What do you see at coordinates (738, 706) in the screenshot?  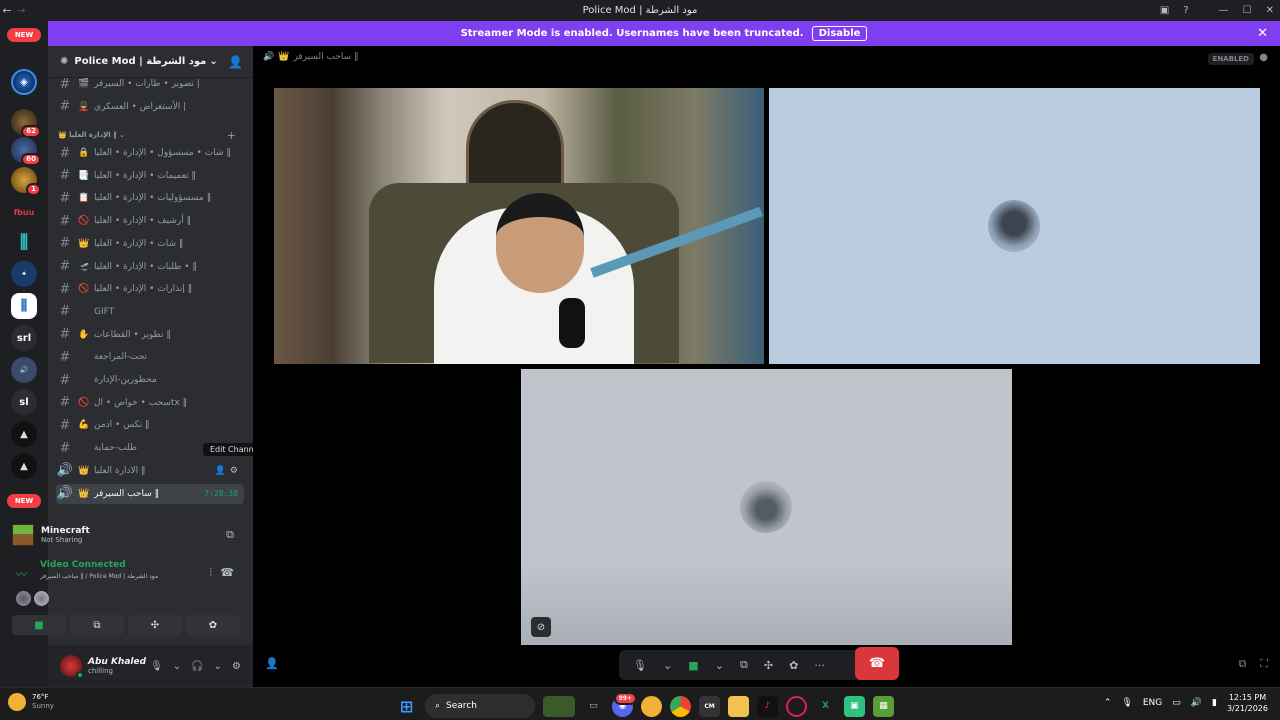 I see `file-explorer-icon` at bounding box center [738, 706].